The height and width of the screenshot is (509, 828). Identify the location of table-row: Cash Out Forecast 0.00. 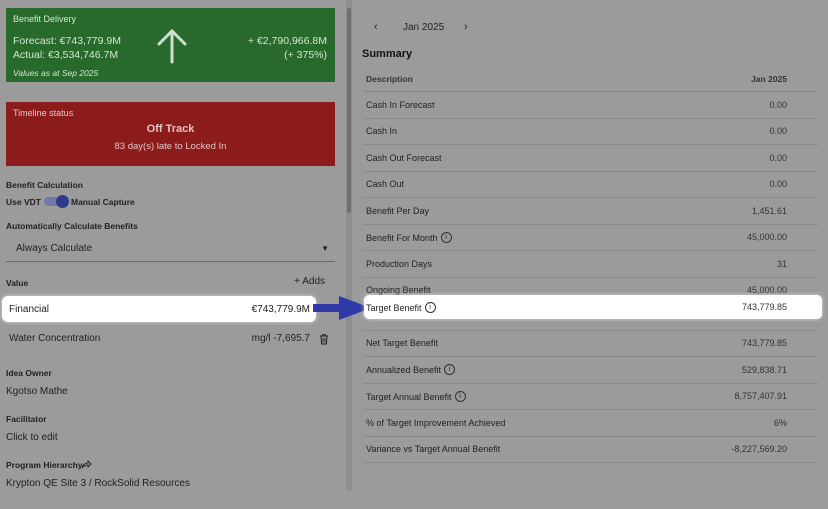
(590, 158).